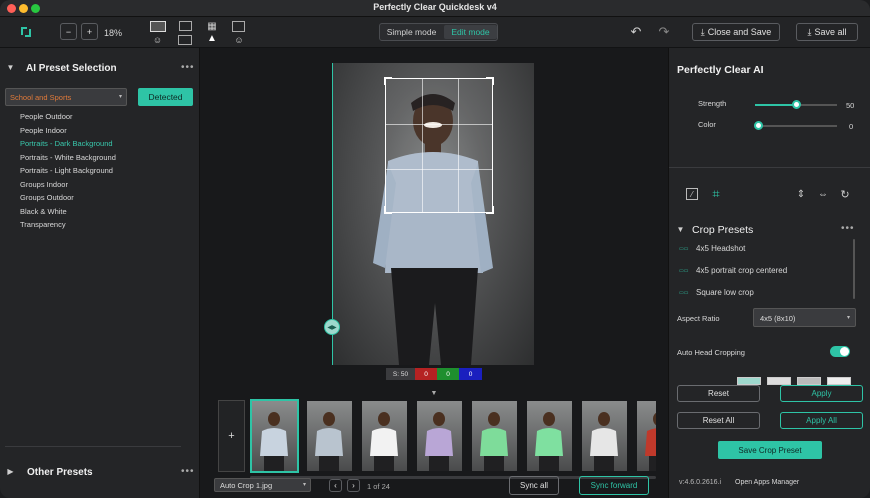 Image resolution: width=870 pixels, height=498 pixels. What do you see at coordinates (796, 104) in the screenshot?
I see `strength-slider-knob` at bounding box center [796, 104].